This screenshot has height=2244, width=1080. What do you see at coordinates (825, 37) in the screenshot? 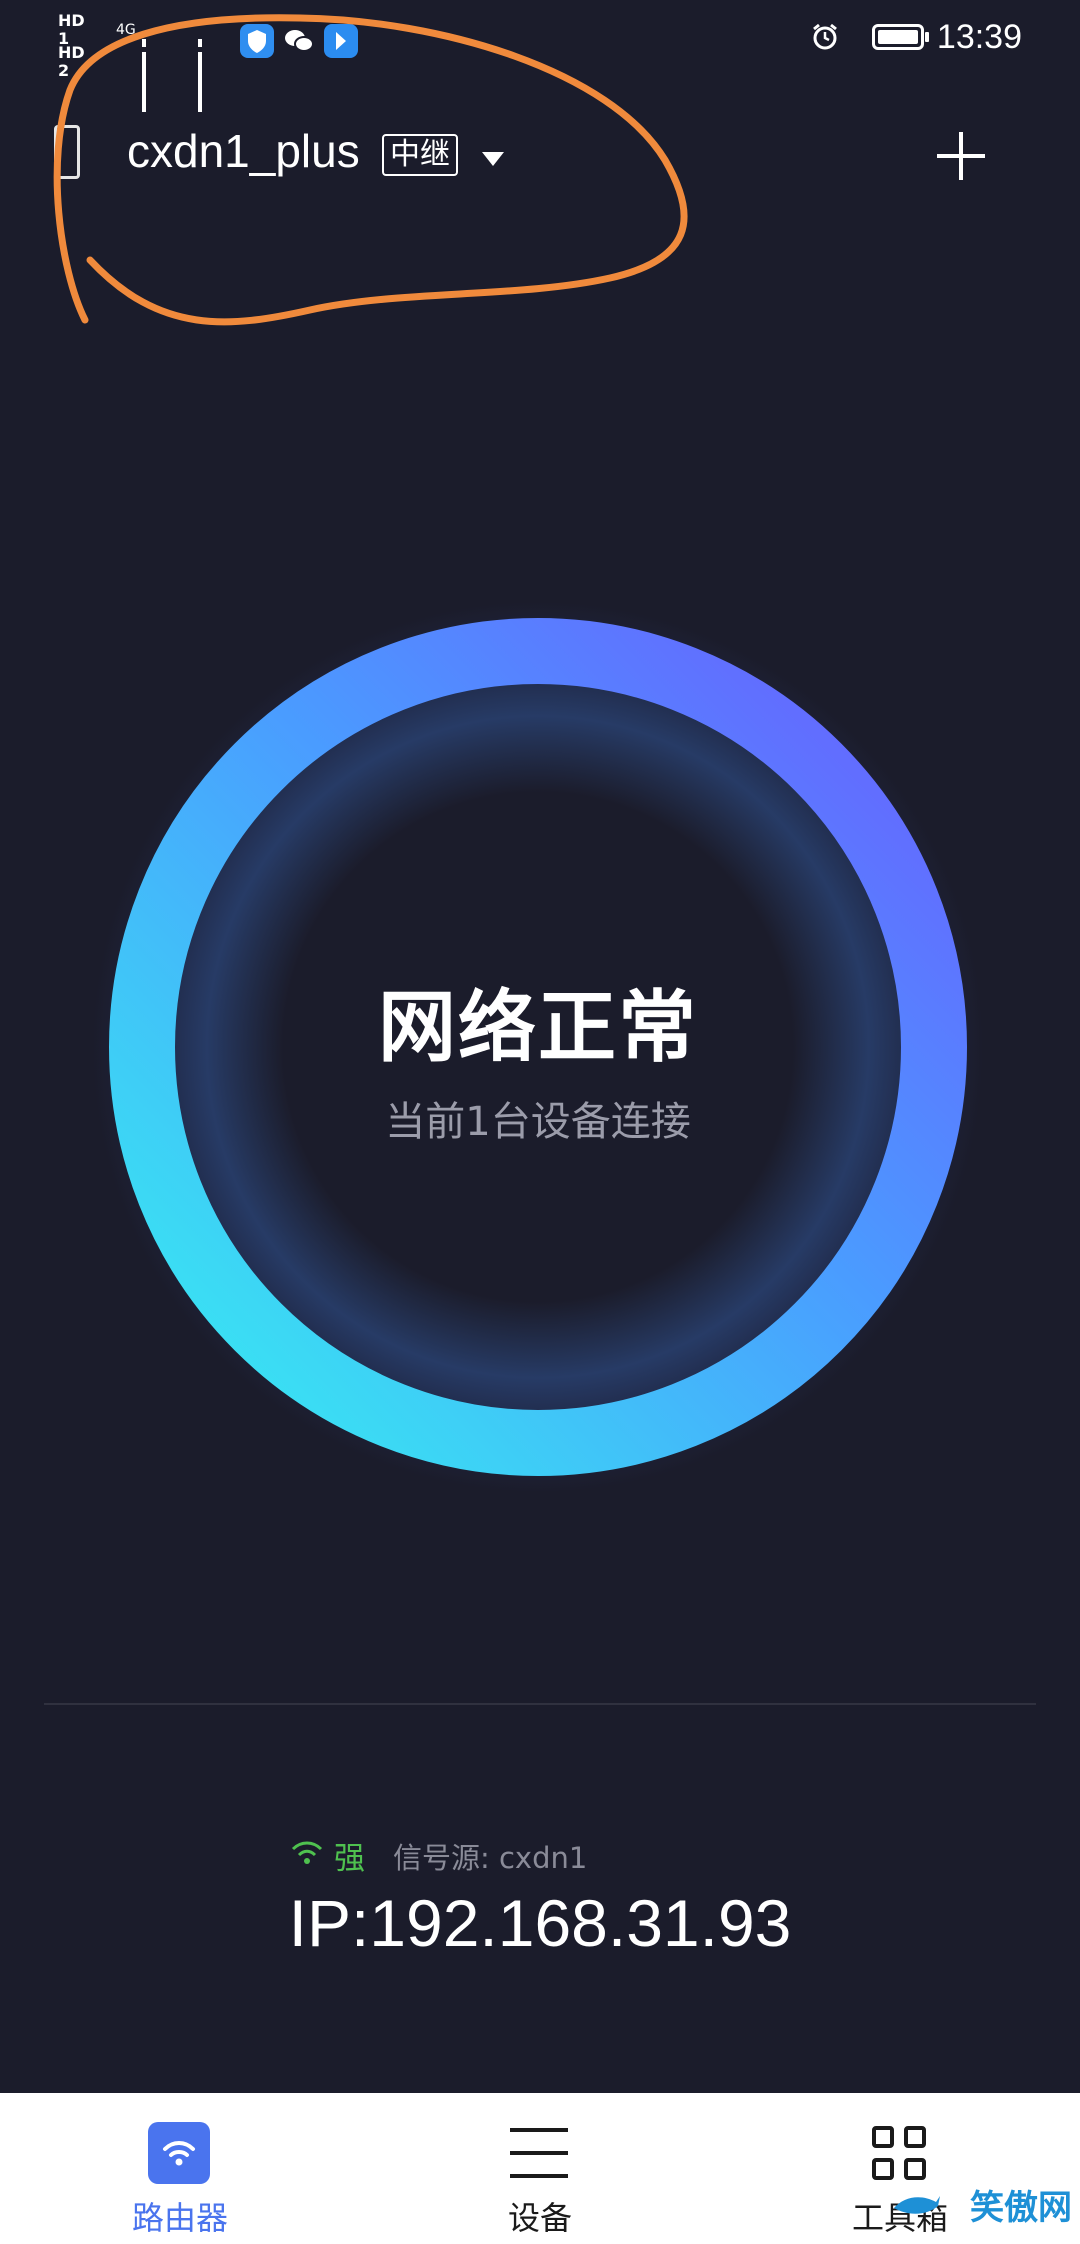
I see `alarm-clock-icon` at bounding box center [825, 37].